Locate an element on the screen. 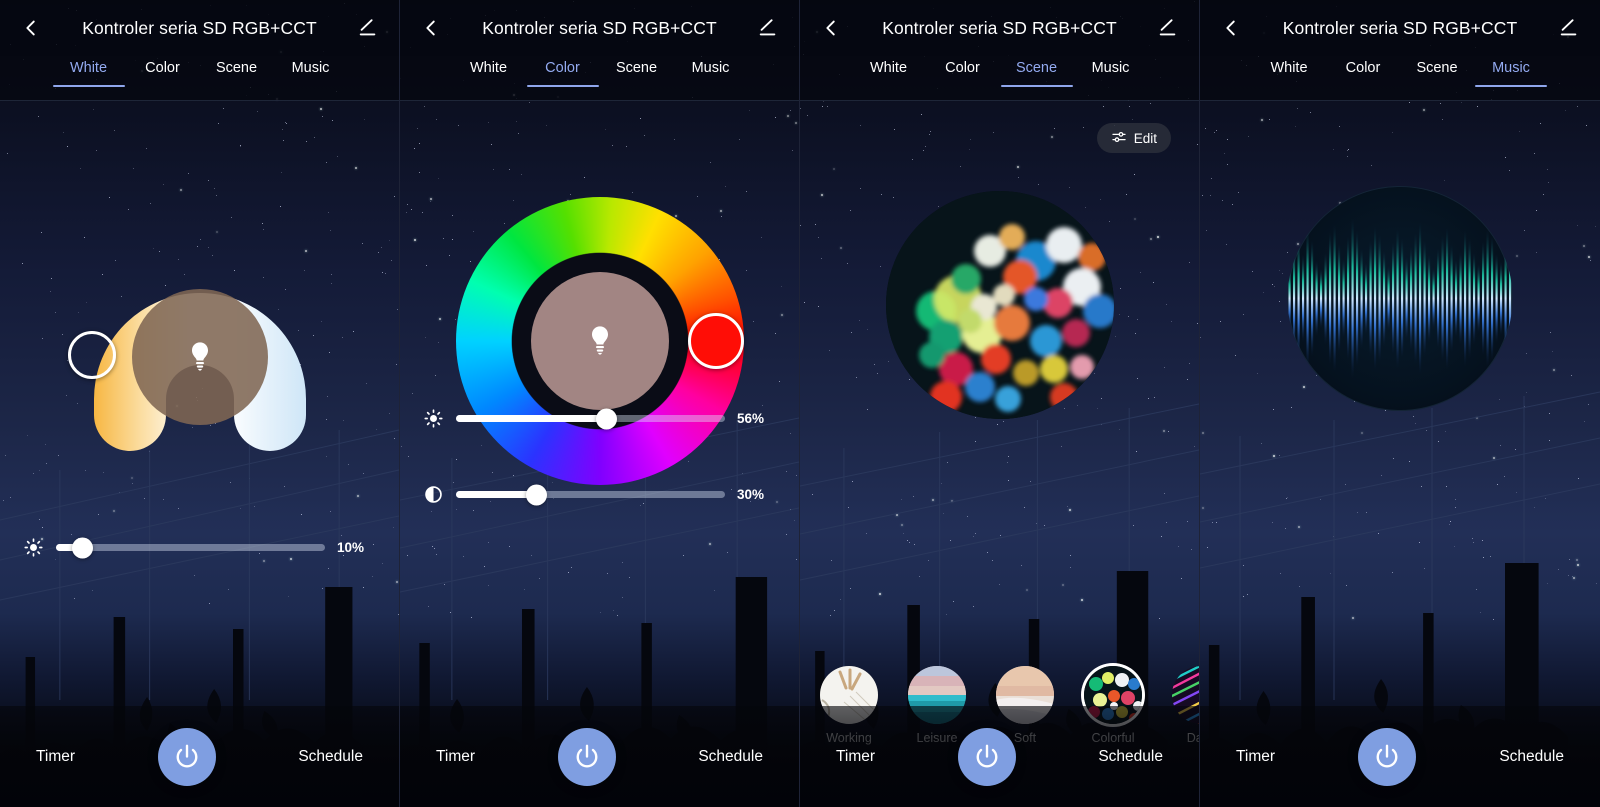 The width and height of the screenshot is (1600, 807). hue-color-wheel is located at coordinates (599, 341).